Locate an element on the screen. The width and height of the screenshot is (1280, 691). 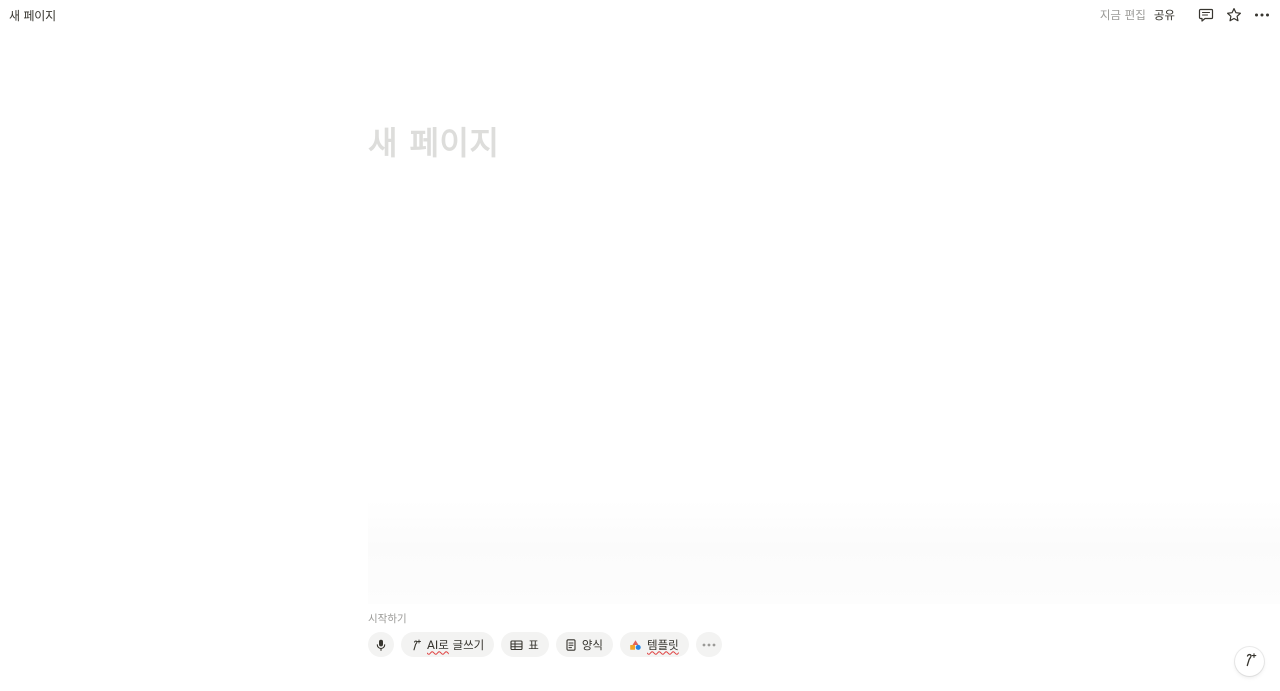
voice-input-button is located at coordinates (381, 644).